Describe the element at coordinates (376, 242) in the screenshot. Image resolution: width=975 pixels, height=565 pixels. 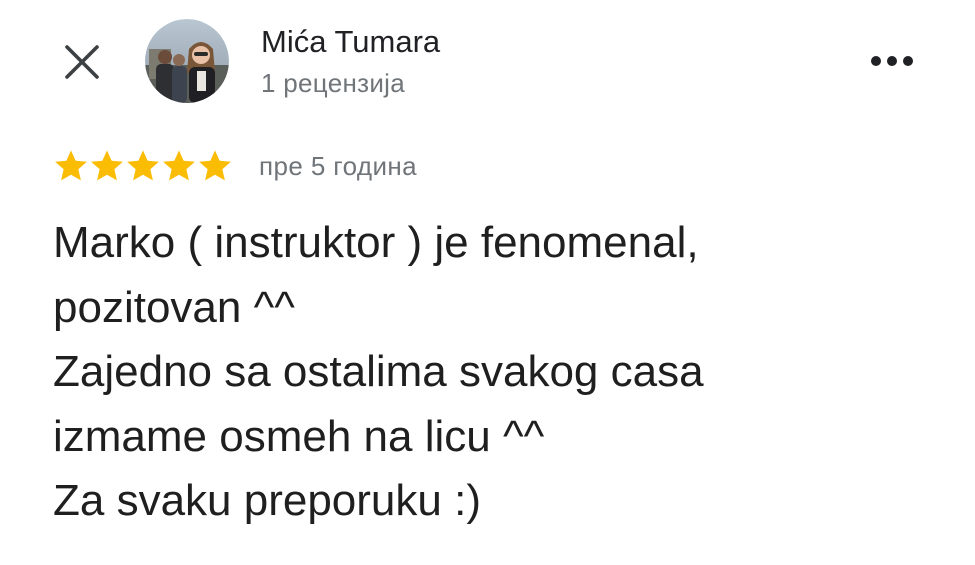
I see `review-text-line: Marko ( instruktor ) je fenomenal,` at that location.